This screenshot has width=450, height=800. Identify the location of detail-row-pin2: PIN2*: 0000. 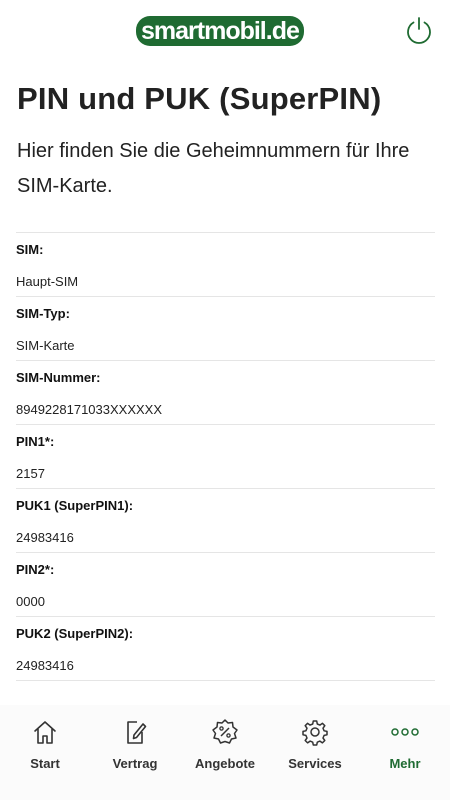
(225, 584).